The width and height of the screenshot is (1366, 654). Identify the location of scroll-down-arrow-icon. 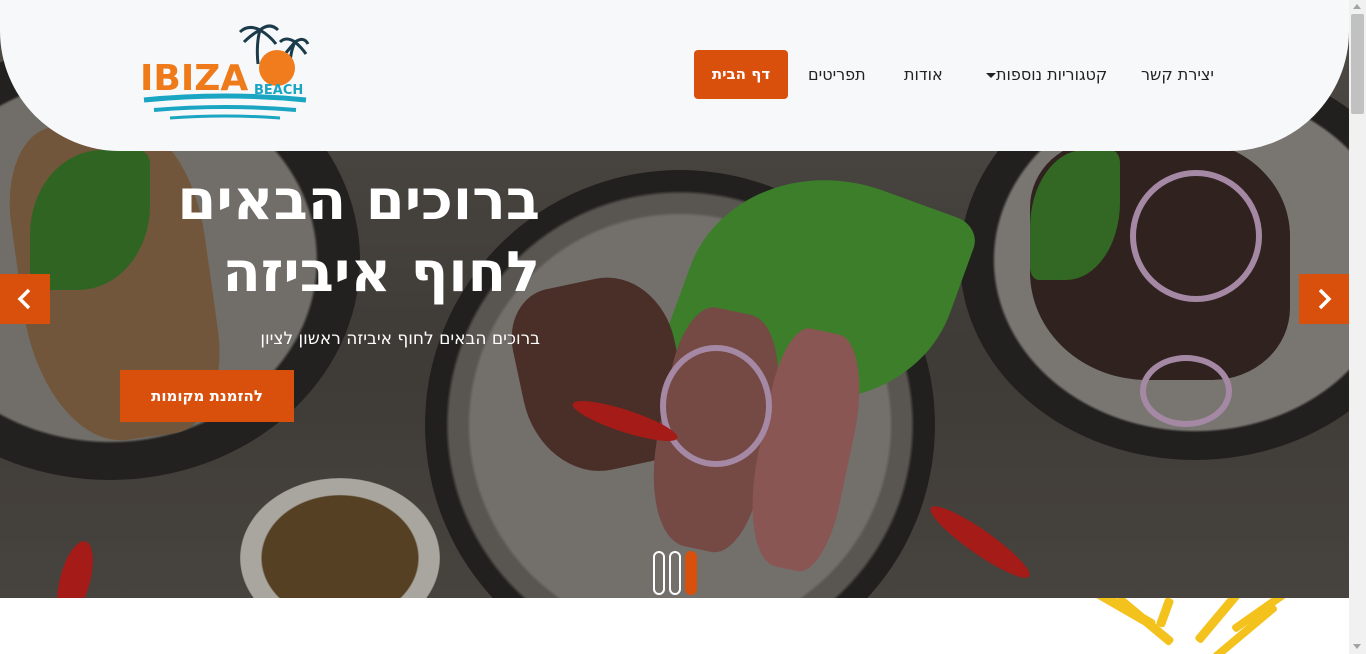
(1357, 646).